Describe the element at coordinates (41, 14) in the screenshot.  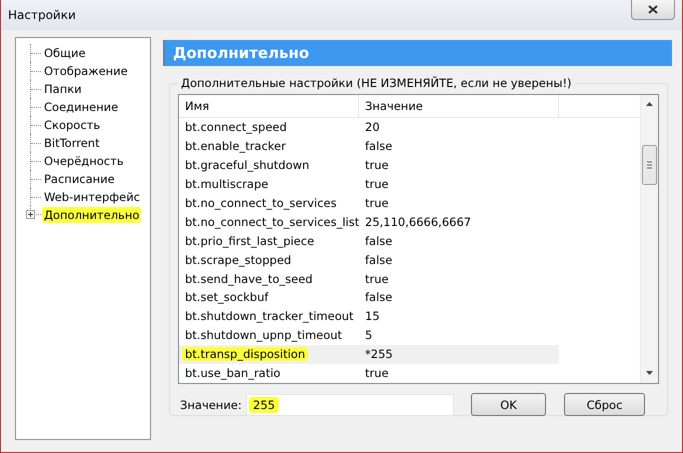
I see `window-title: Настройки` at that location.